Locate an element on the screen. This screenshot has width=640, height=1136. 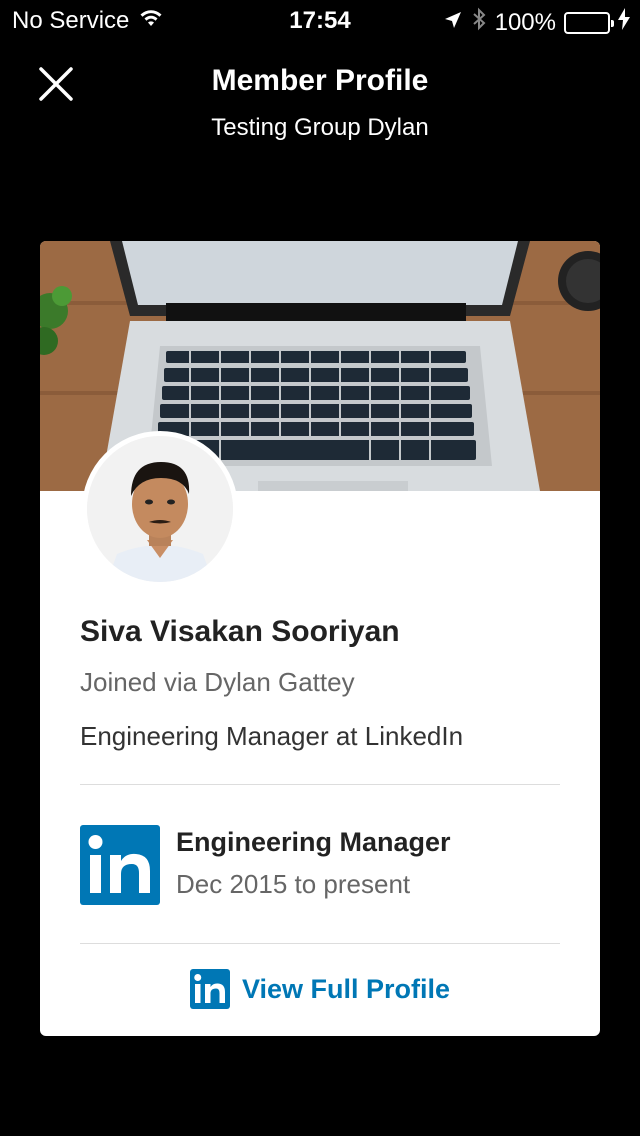
position-title: Engineering Manager is located at coordinates (313, 842).